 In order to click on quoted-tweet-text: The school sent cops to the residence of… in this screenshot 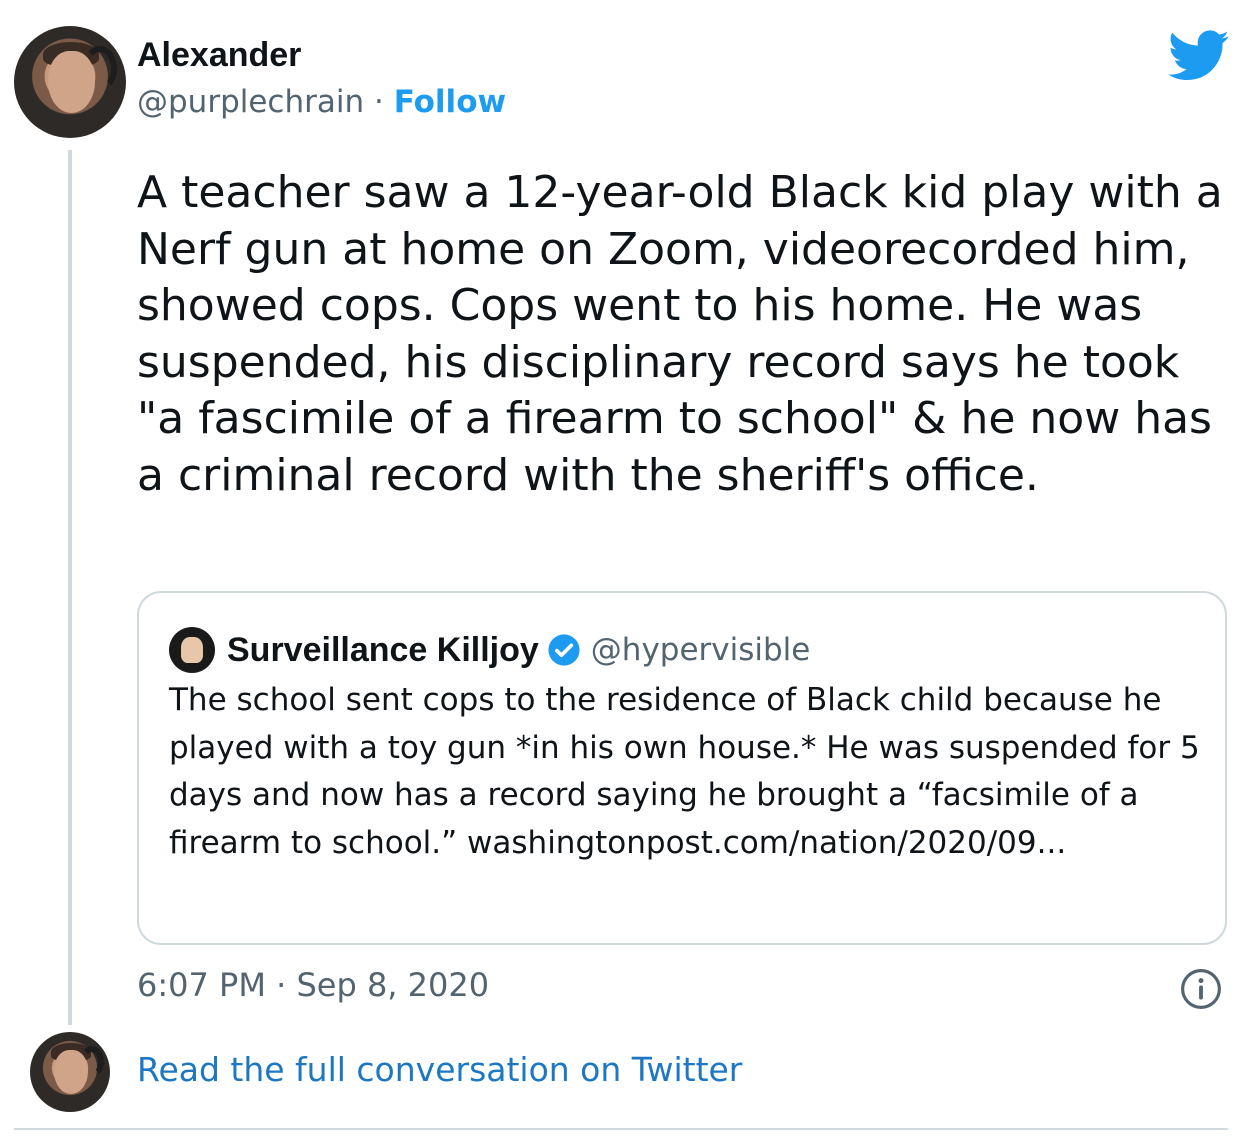, I will do `click(684, 771)`.